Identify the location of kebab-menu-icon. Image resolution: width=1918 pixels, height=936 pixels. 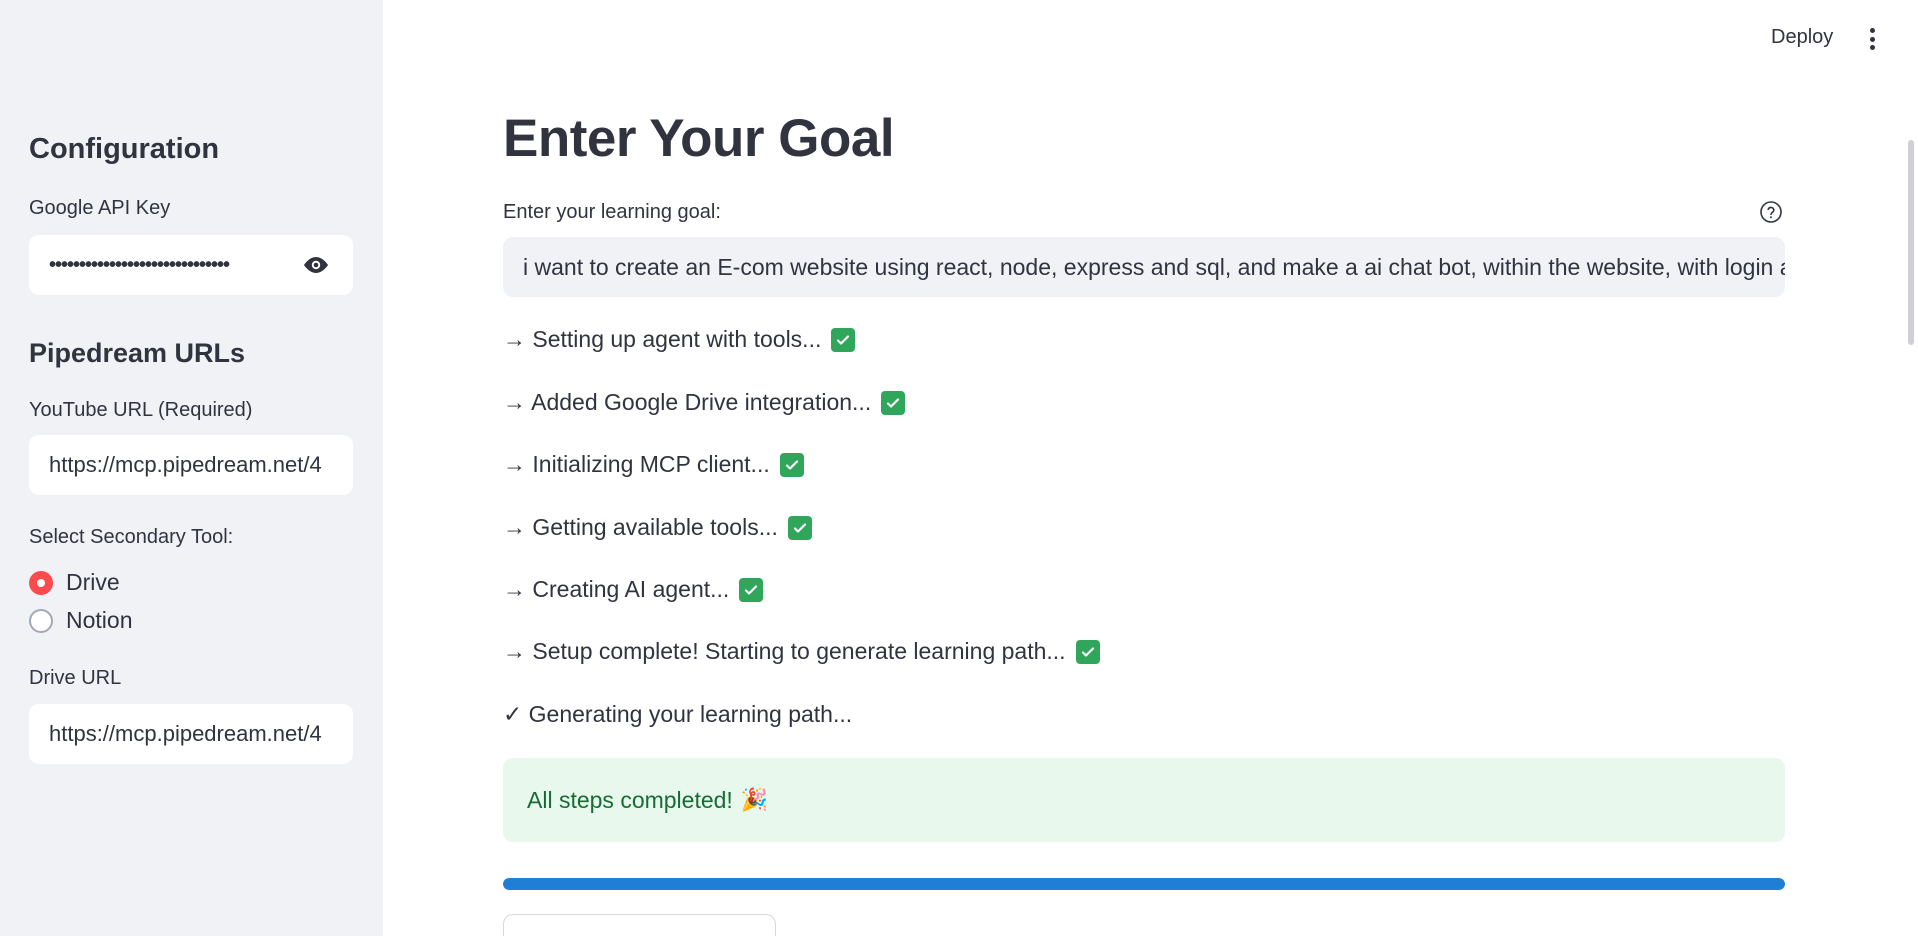
(1872, 39).